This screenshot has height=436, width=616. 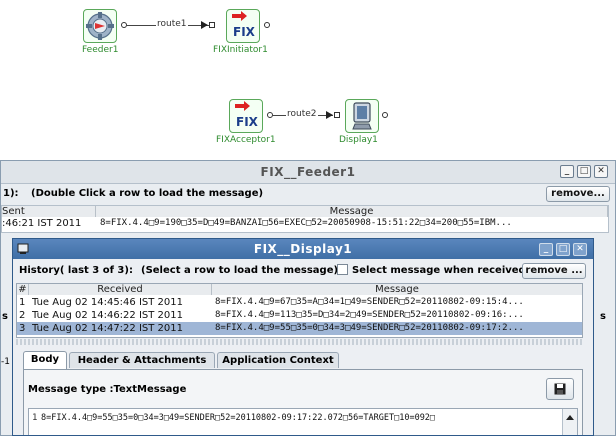 I want to click on fixinitiator1-output-port, so click(x=267, y=25).